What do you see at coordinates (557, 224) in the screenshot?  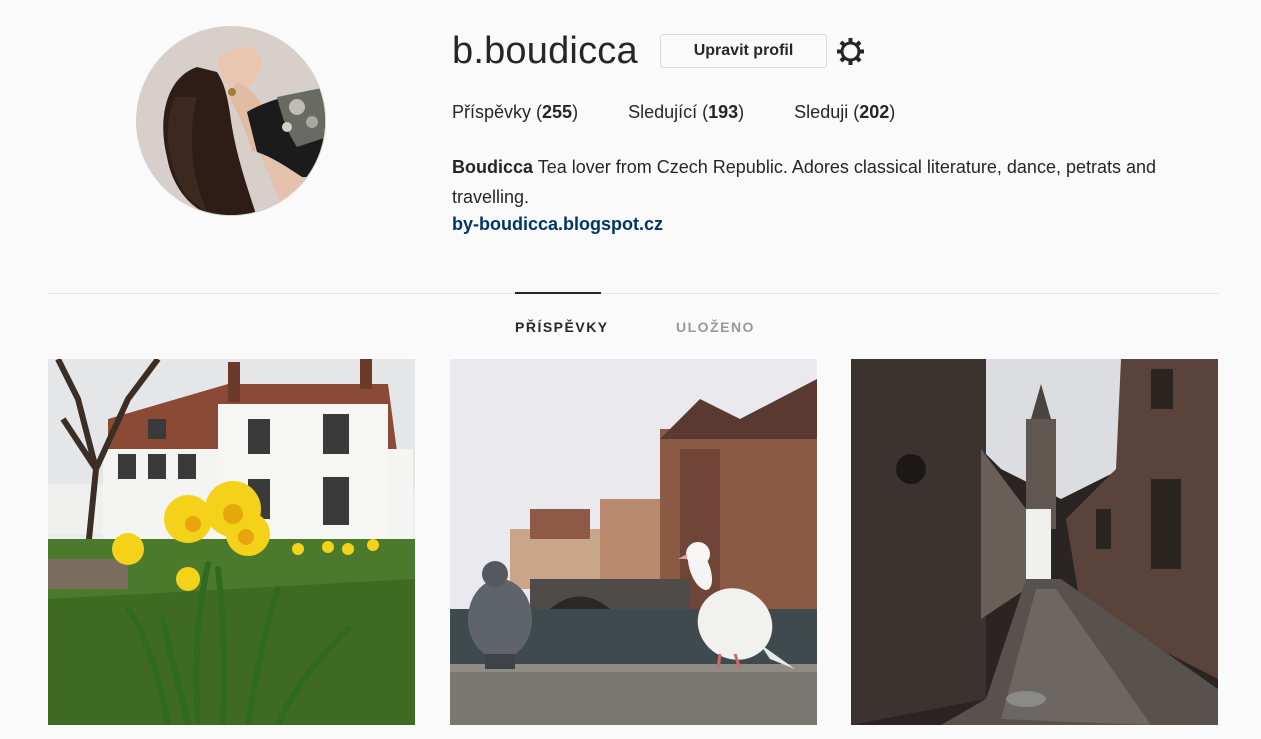 I see `profile-website-link: by-boudicca.blogspot.cz` at bounding box center [557, 224].